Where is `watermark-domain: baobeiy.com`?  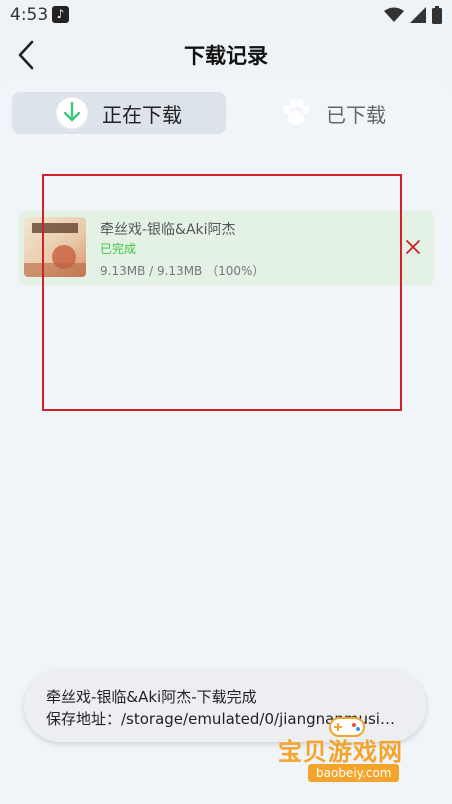
watermark-domain: baobeiy.com is located at coordinates (354, 773).